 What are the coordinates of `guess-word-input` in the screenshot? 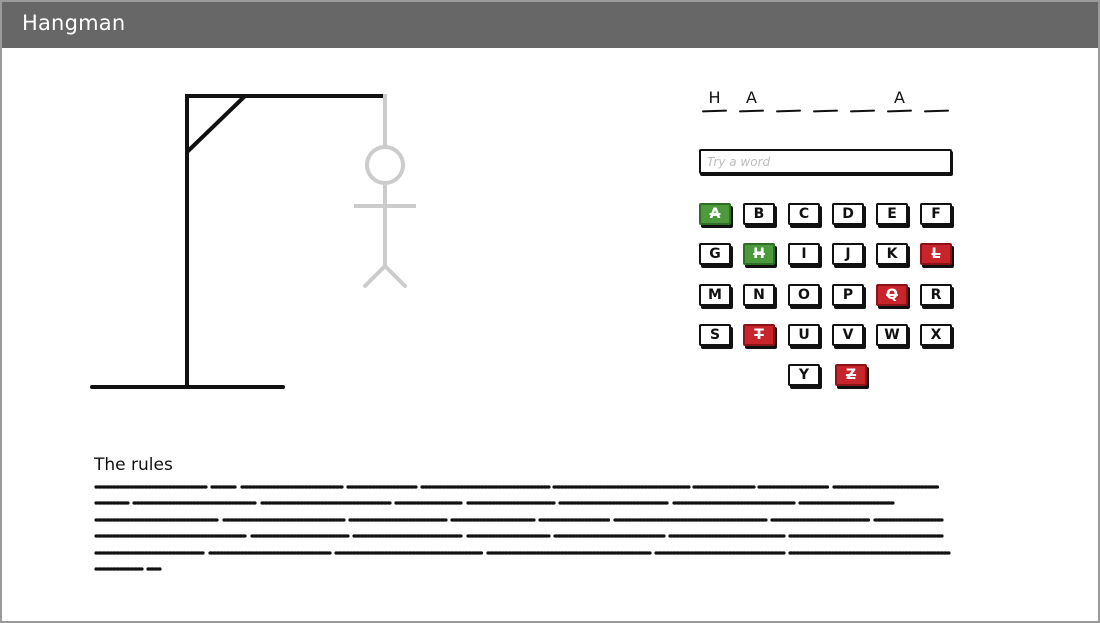 It's located at (825, 161).